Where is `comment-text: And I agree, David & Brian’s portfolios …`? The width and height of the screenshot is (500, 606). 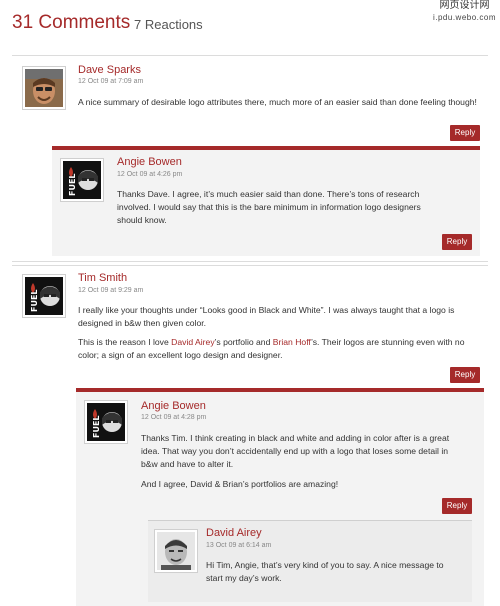 comment-text: And I agree, David & Brian’s portfolios … is located at coordinates (240, 484).